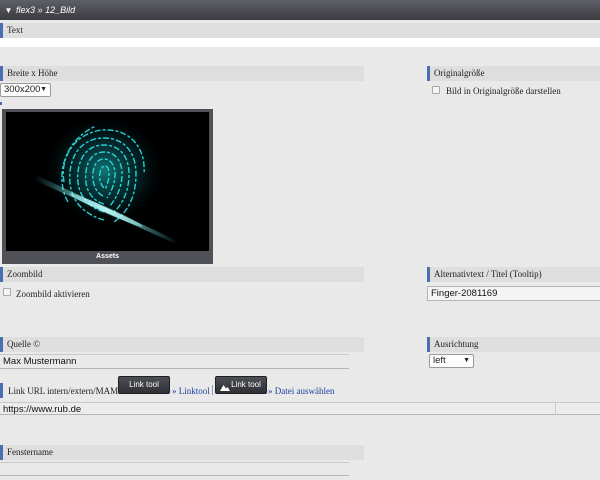  I want to click on fingerprint-image, so click(107, 181).